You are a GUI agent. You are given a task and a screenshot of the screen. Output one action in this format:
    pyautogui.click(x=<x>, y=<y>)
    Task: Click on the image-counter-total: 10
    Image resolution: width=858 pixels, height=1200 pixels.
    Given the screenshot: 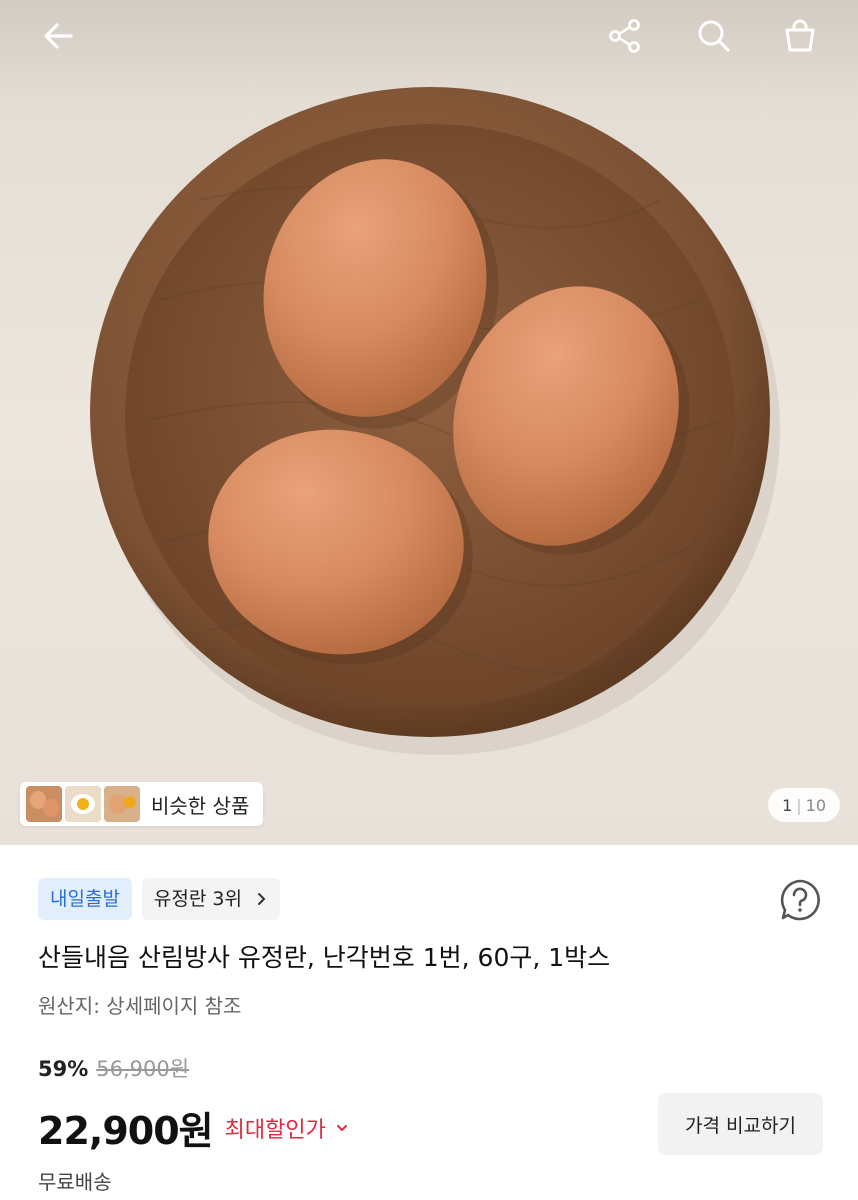 What is the action you would take?
    pyautogui.click(x=815, y=805)
    